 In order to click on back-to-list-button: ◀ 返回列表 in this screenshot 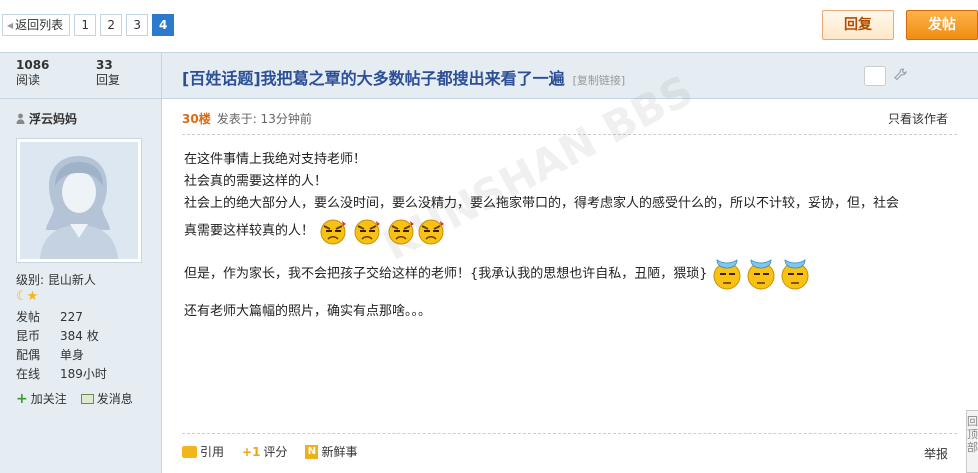, I will do `click(36, 25)`.